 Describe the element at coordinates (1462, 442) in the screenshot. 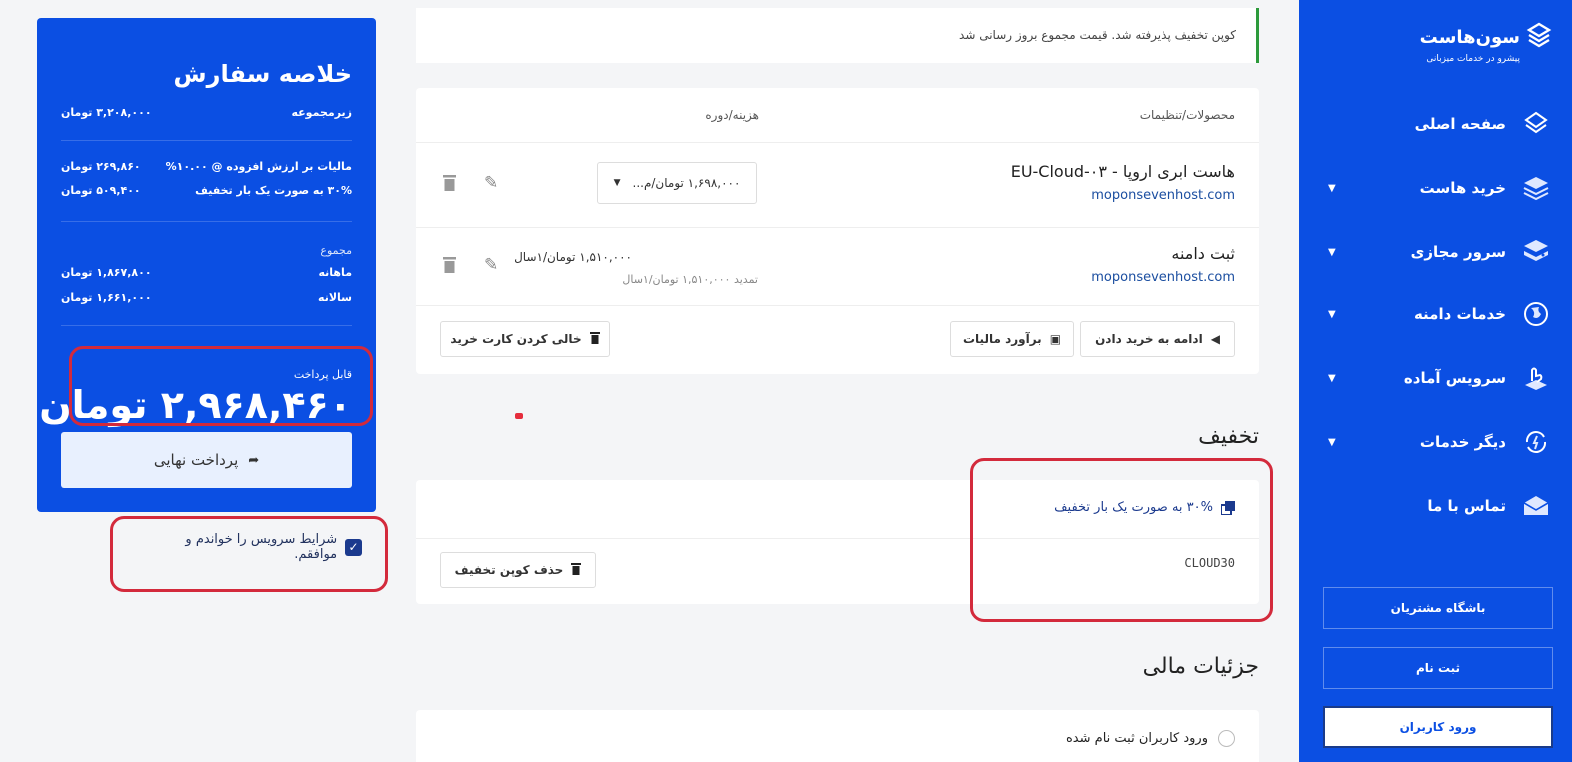

I see `nav-other-services-label: دیگر خدمات` at that location.